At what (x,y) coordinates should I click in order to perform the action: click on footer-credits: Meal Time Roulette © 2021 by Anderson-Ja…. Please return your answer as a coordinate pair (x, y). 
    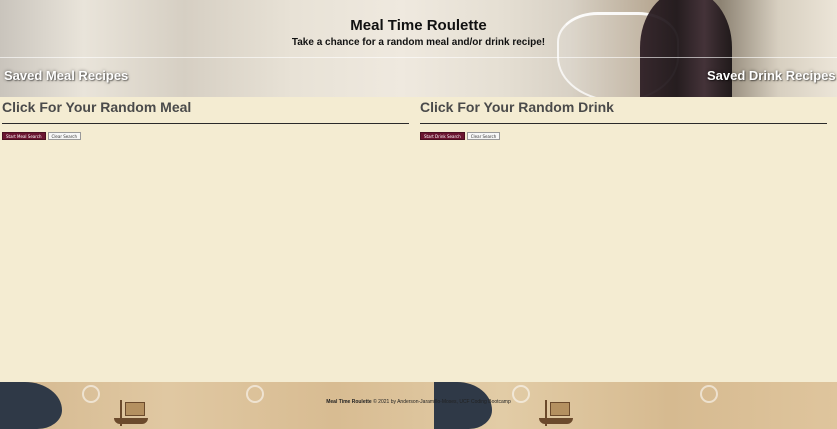
    Looking at the image, I should click on (418, 402).